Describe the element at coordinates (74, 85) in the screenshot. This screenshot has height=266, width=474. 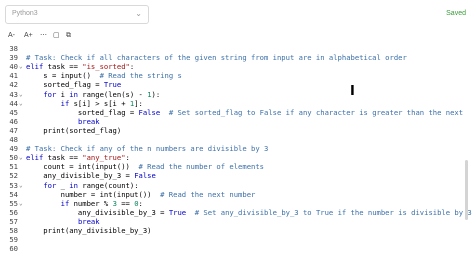
I see `code-text: sorted_flag = True` at that location.